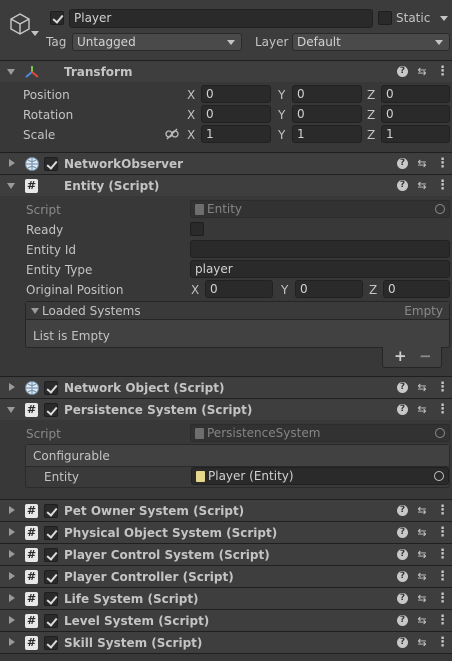 This screenshot has height=661, width=452. I want to click on gameobject-name-field: Player, so click(221, 18).